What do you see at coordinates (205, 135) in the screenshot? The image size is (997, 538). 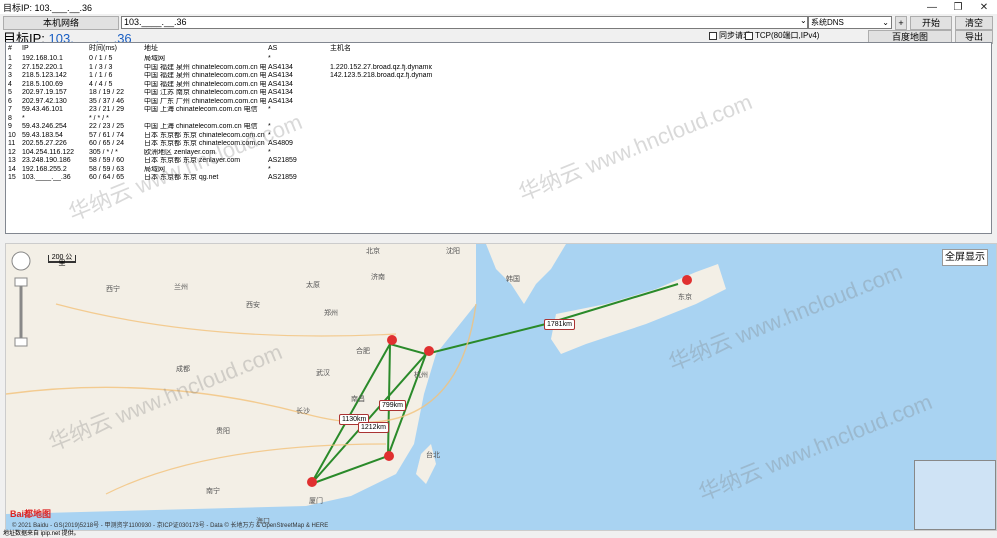 I see `table-cell: 日本 东京都 东京 chinatelecom.com.cn 电信` at bounding box center [205, 135].